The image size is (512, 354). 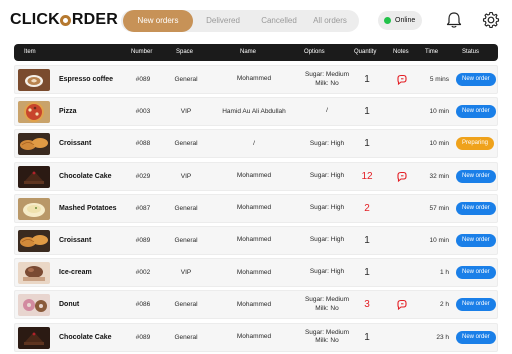 What do you see at coordinates (158, 21) in the screenshot?
I see `tab-new-orders: New orders` at bounding box center [158, 21].